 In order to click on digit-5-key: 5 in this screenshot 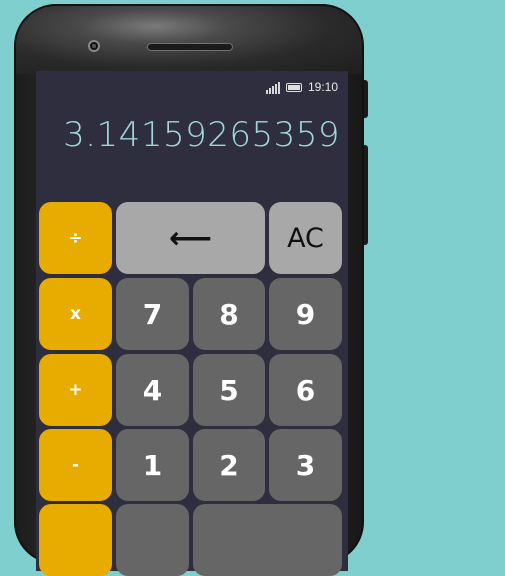, I will do `click(229, 390)`.